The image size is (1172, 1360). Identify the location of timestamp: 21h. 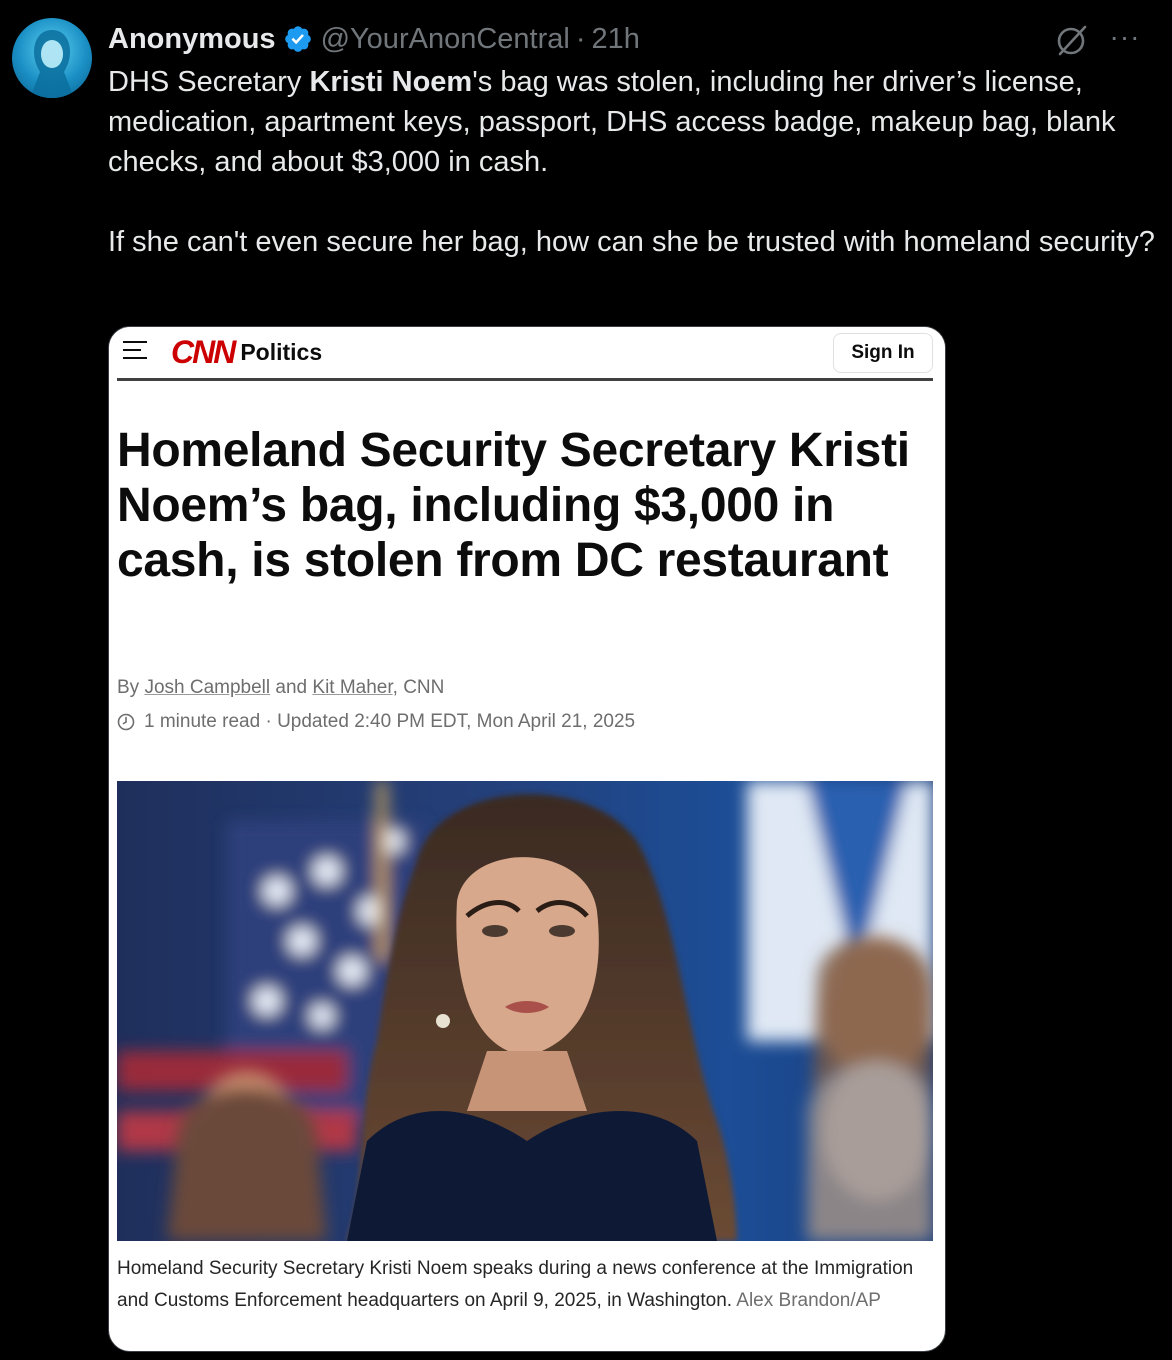
(615, 39).